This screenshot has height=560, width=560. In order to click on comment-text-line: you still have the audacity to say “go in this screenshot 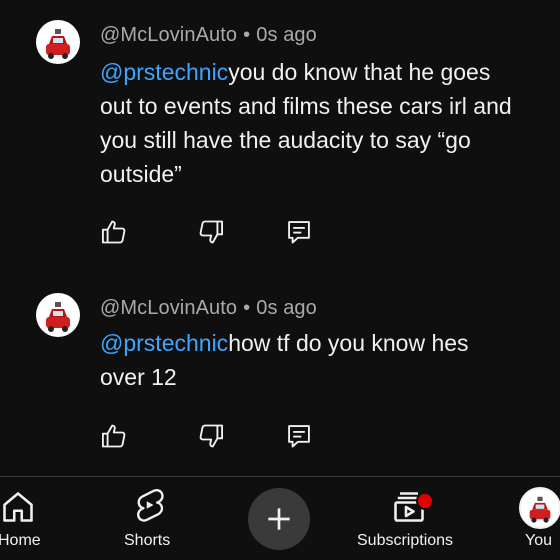, I will do `click(285, 140)`.